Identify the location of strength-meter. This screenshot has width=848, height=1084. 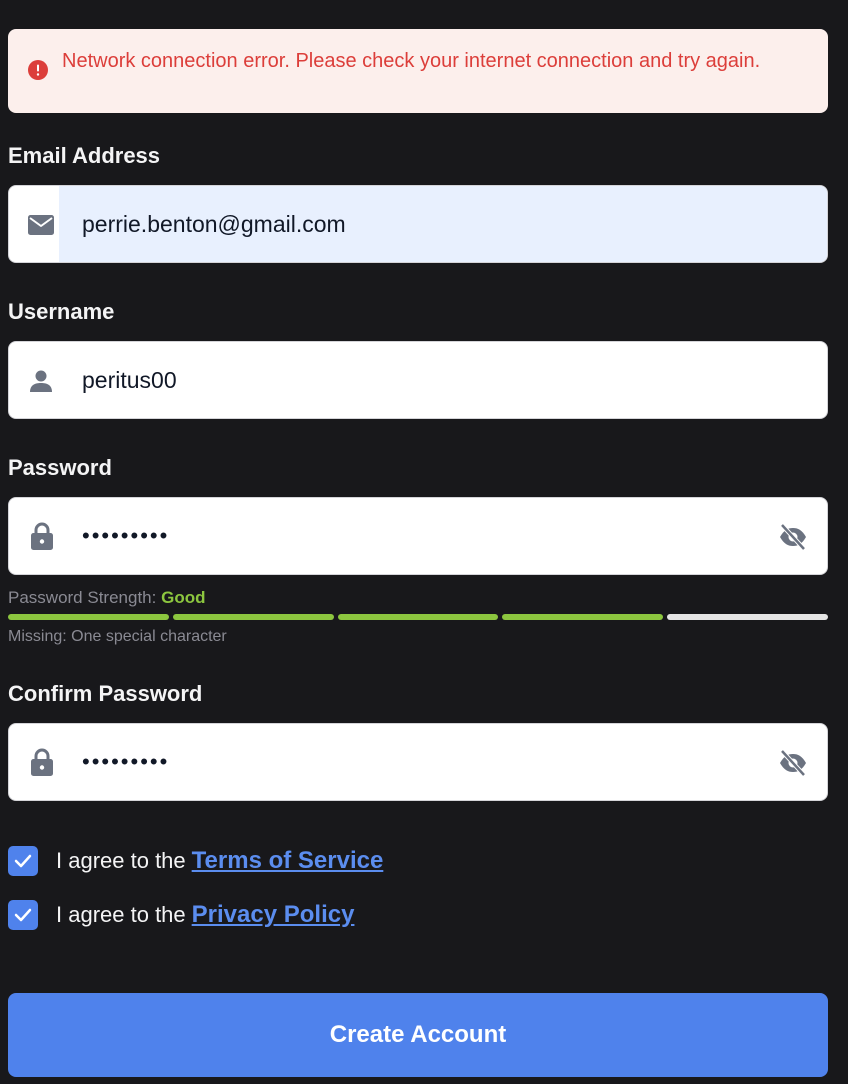
(418, 617).